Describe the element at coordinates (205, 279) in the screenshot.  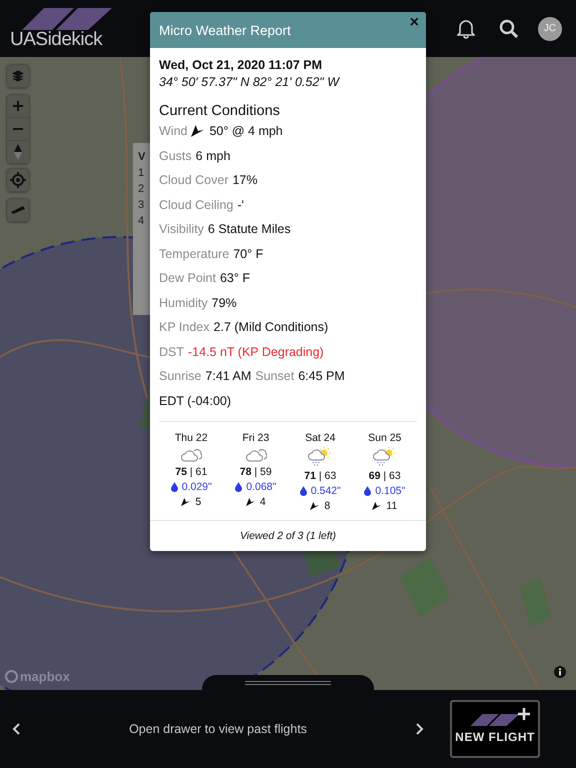
I see `condition-row-text: Dew Point 63° F` at that location.